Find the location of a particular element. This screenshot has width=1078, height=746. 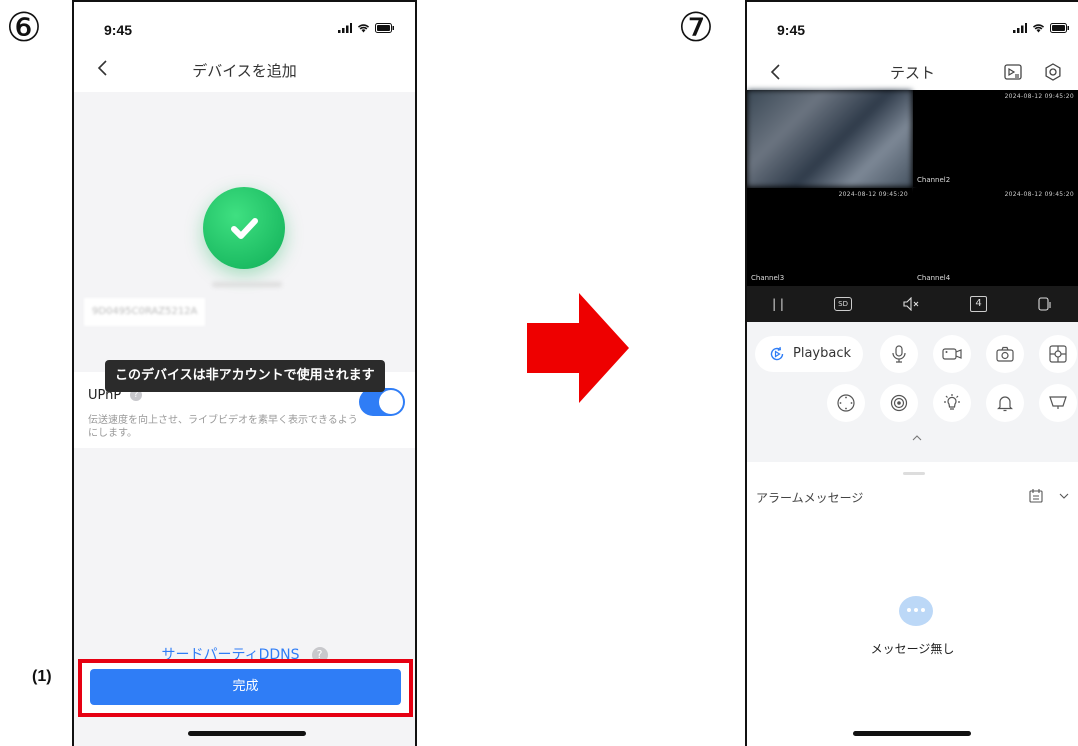

multi-screen-icon is located at coordinates (1058, 354).